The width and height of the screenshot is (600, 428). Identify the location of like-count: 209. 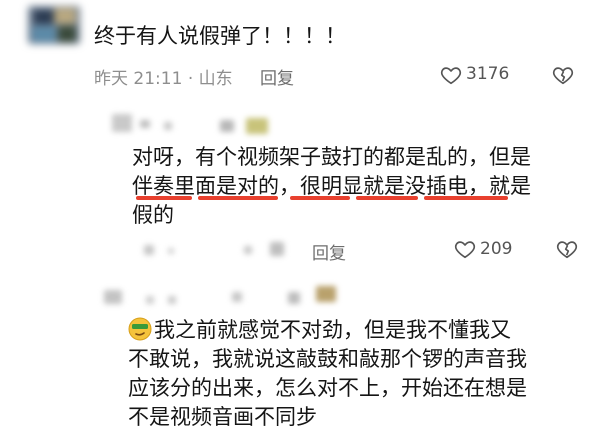
(496, 249).